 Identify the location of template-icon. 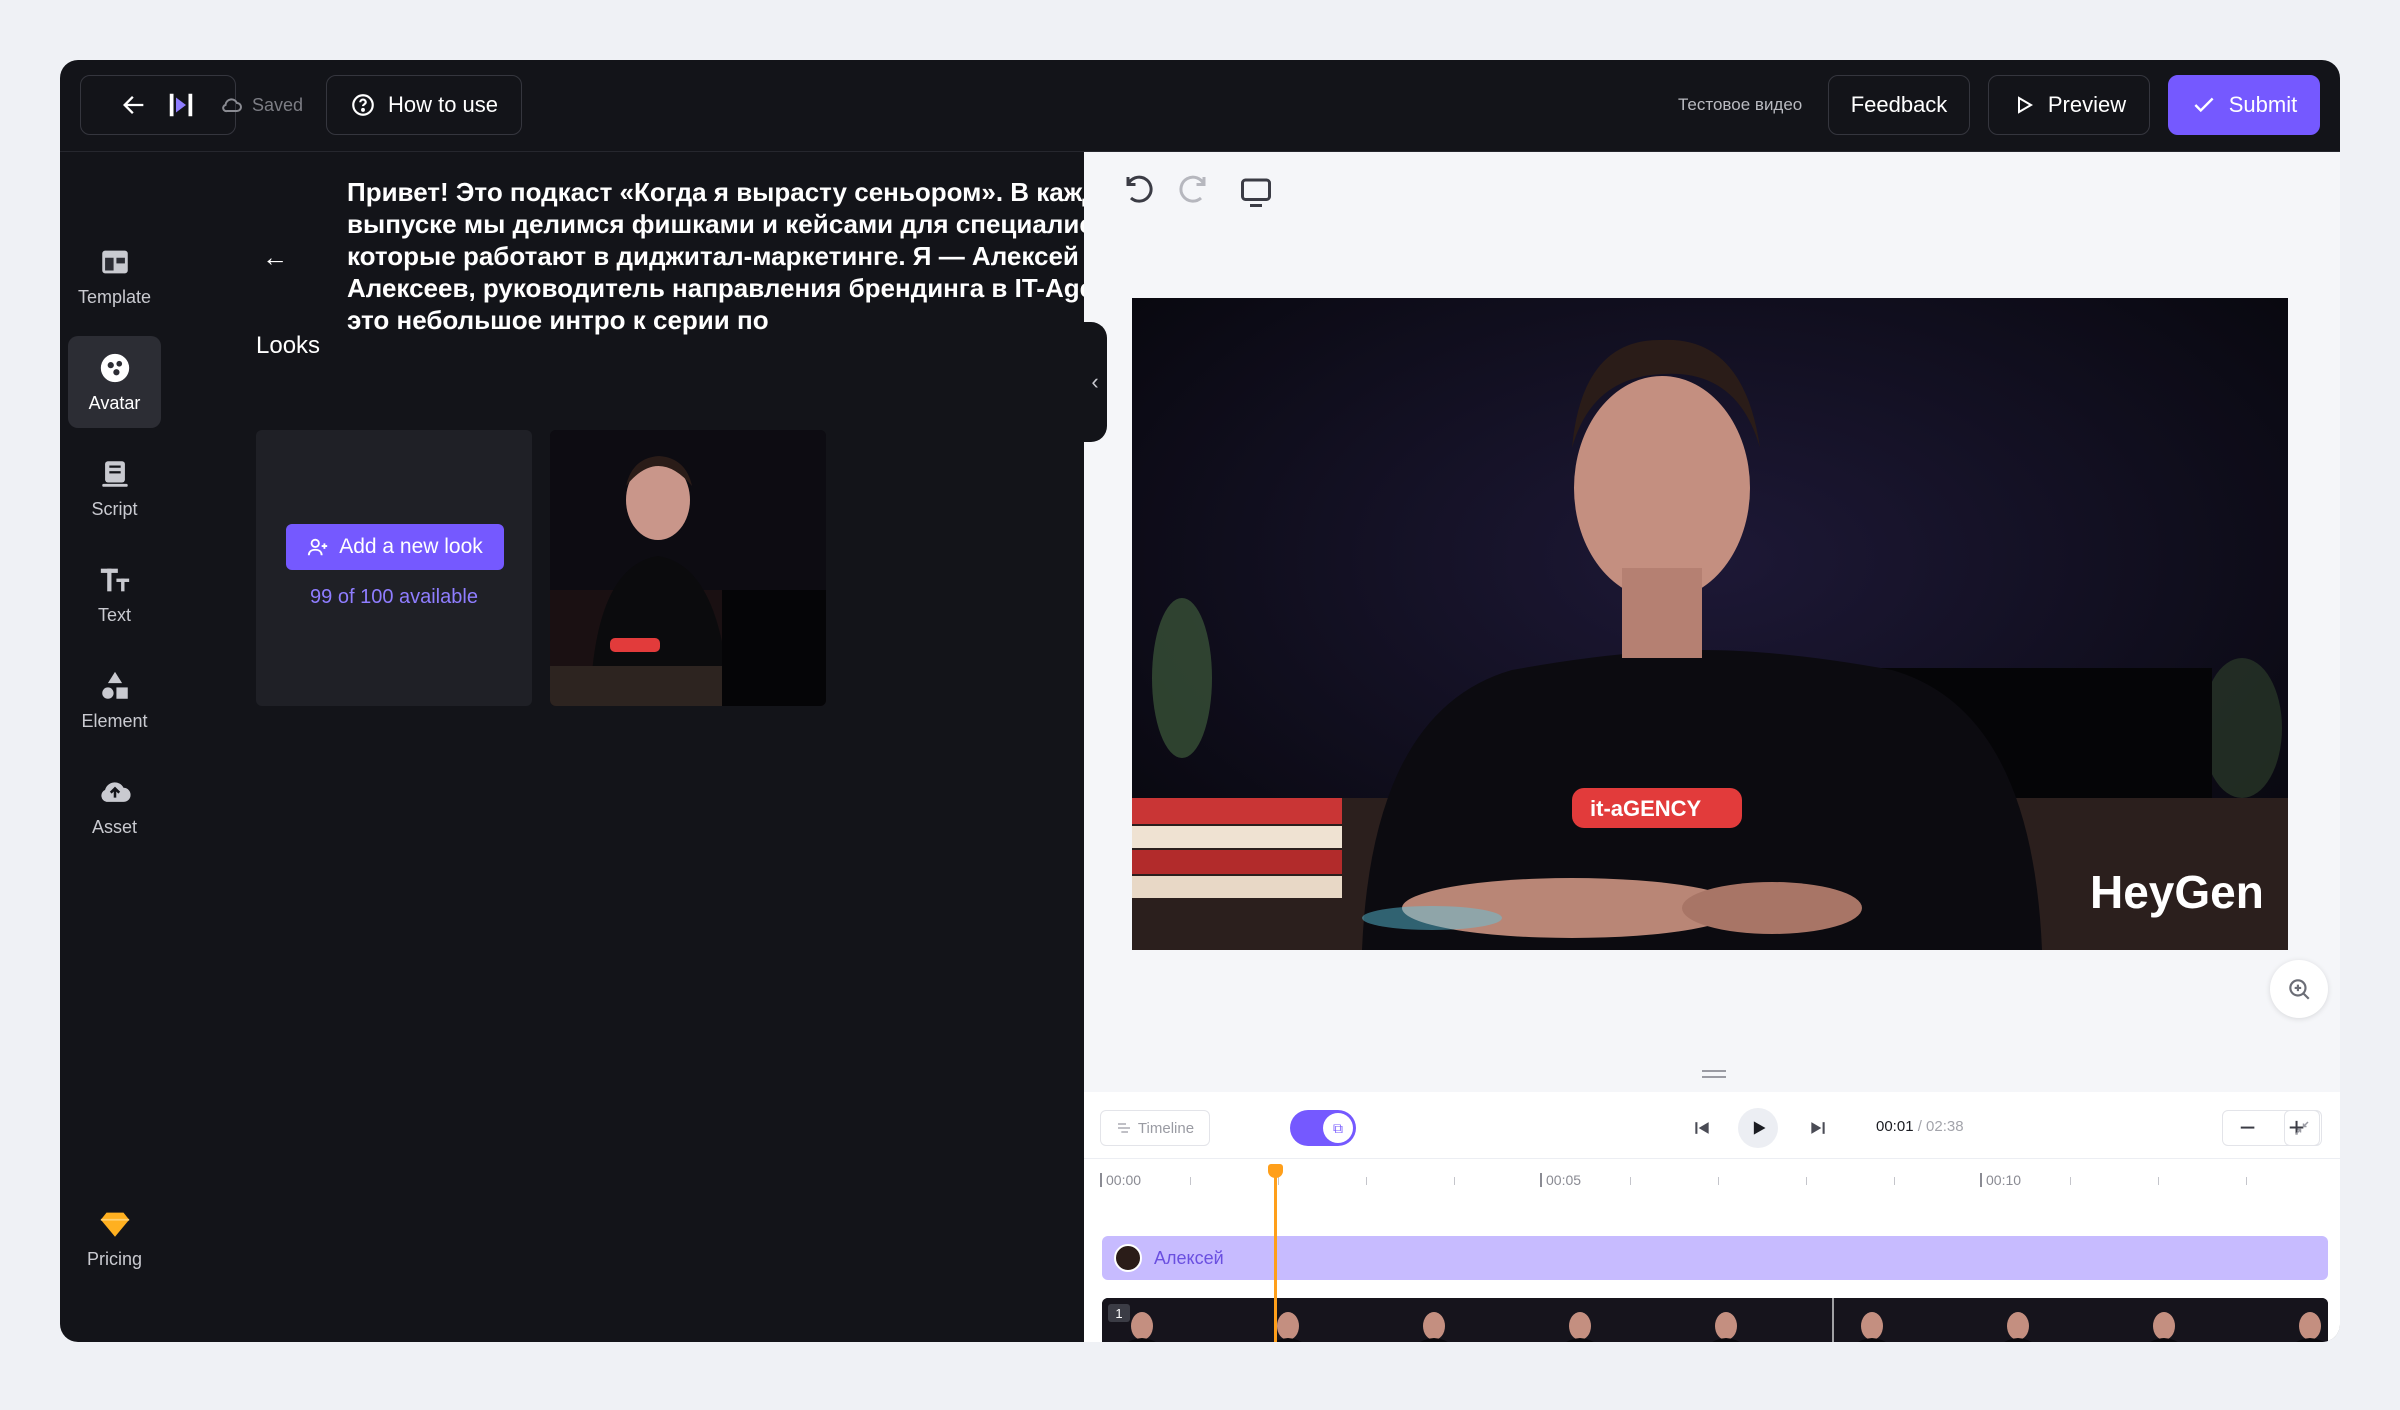
(114, 261).